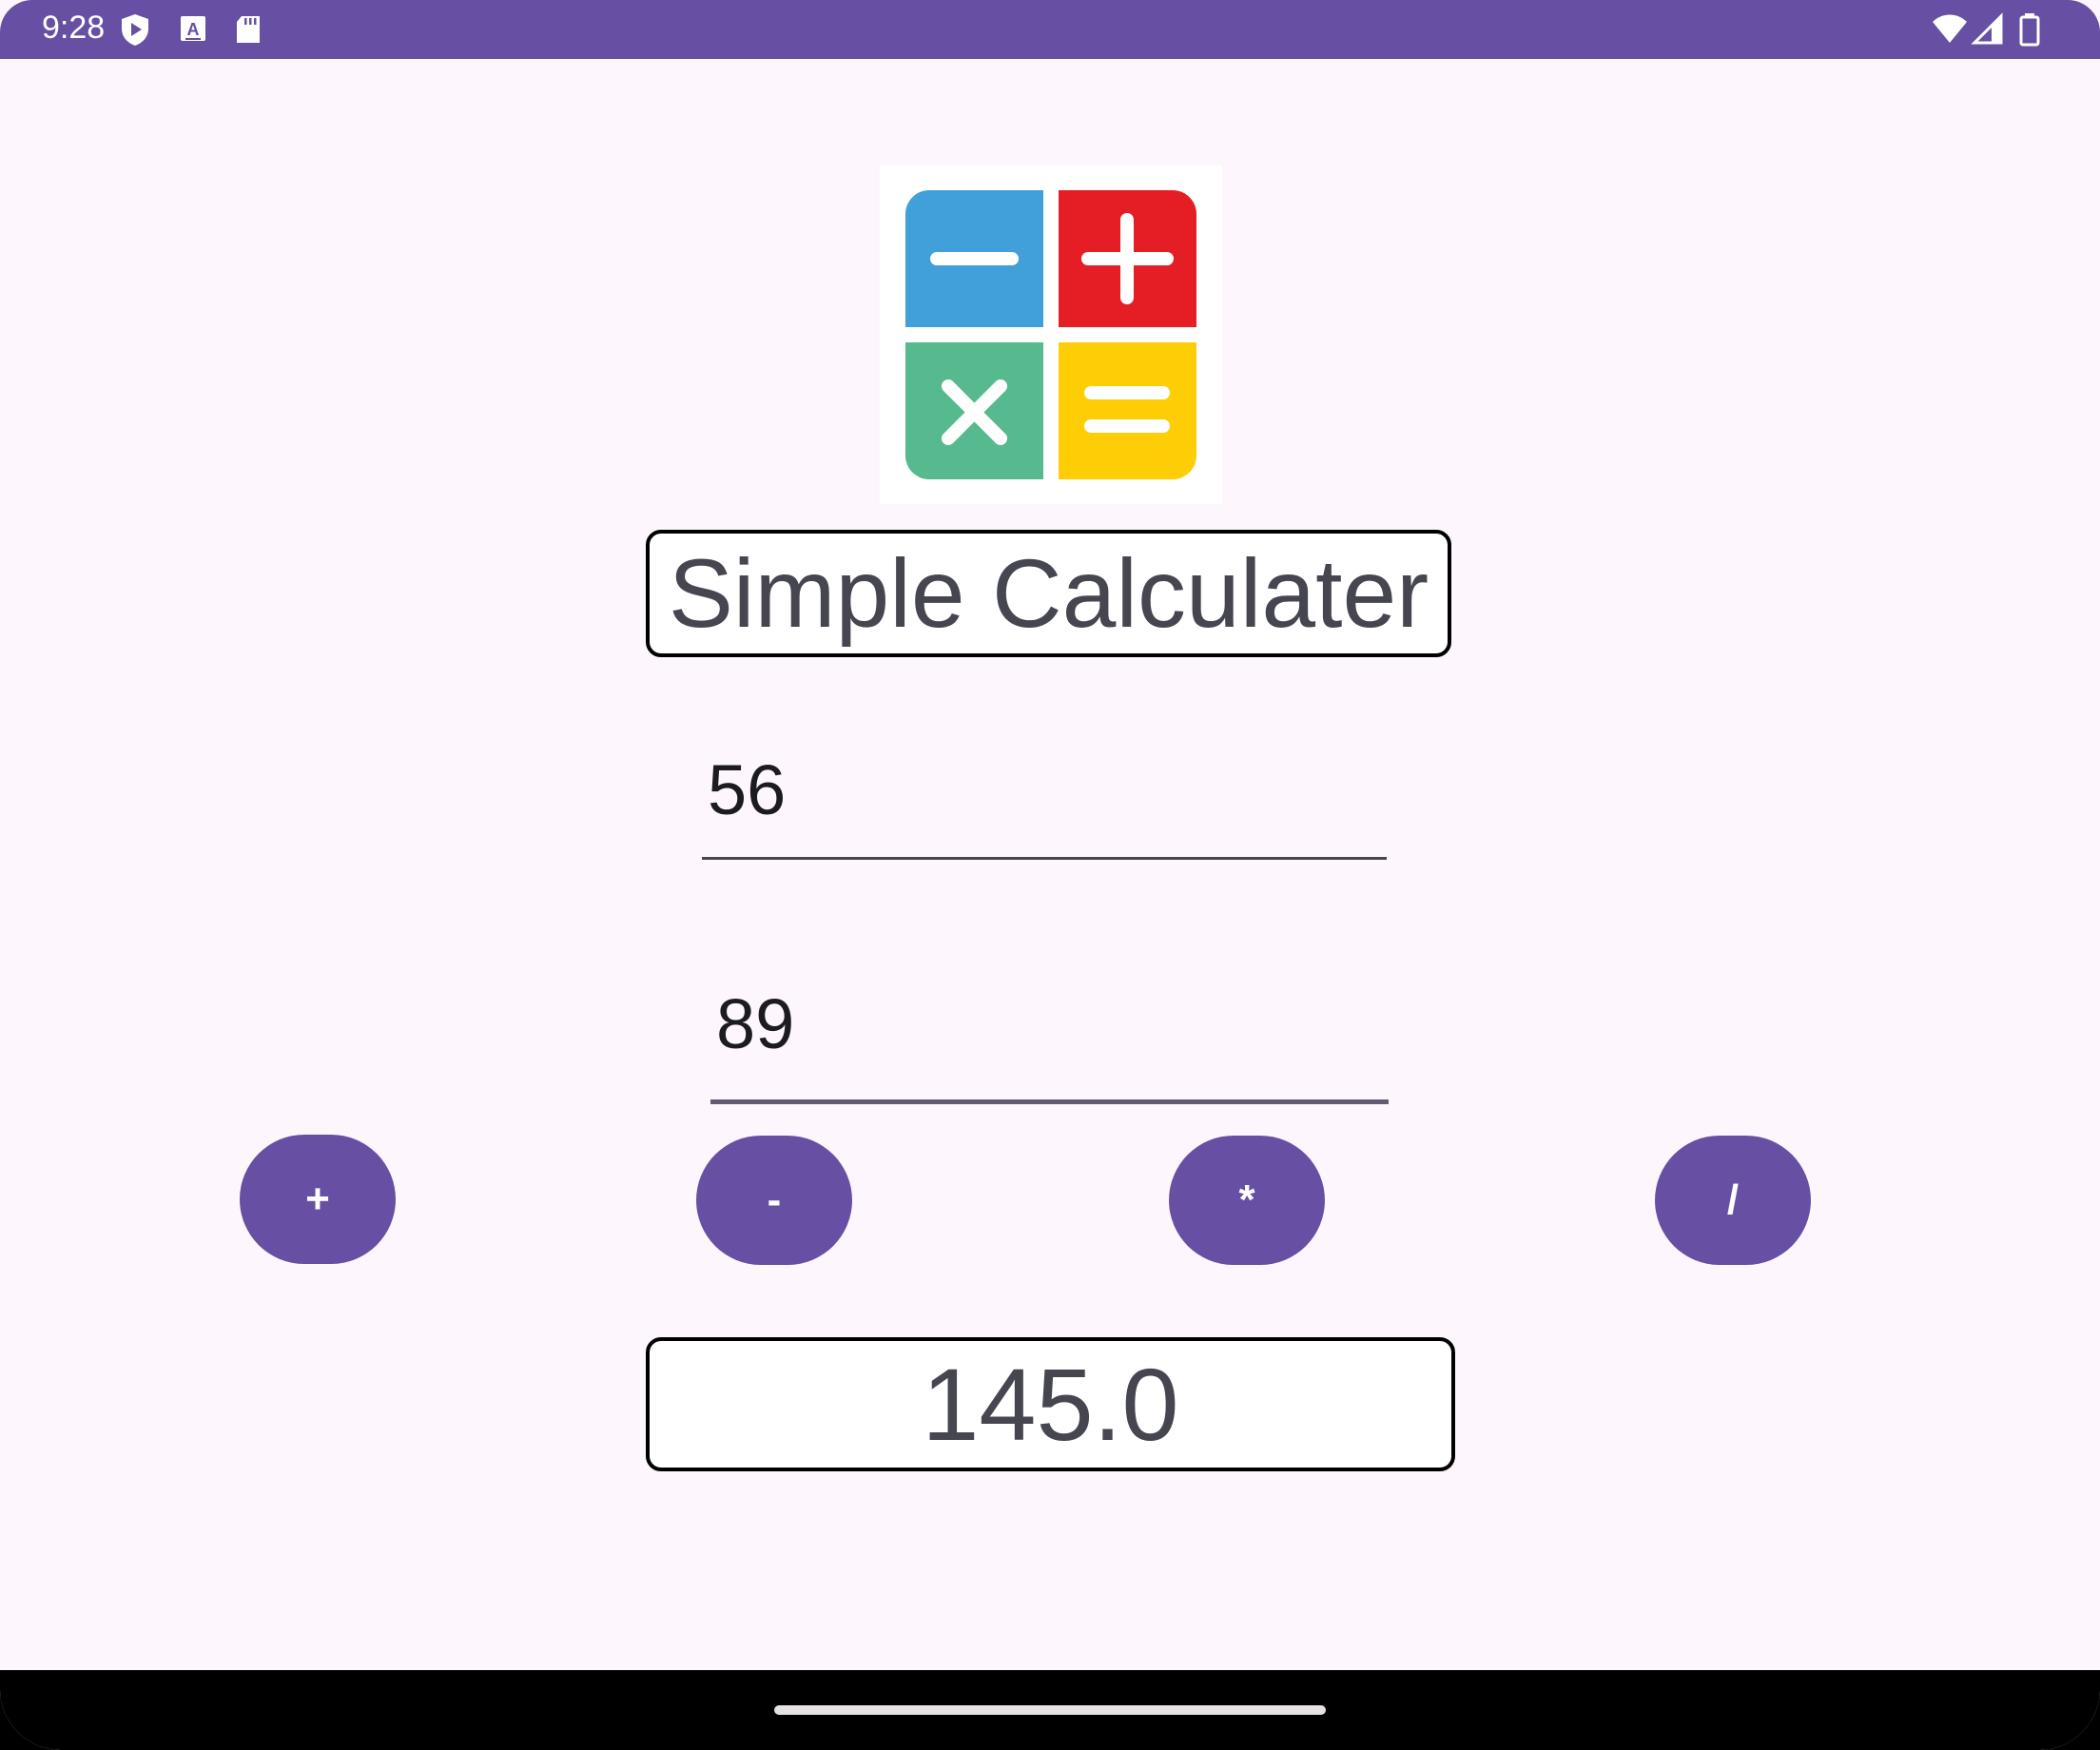  What do you see at coordinates (1050, 29) in the screenshot?
I see `status-bar: 9:28 A` at bounding box center [1050, 29].